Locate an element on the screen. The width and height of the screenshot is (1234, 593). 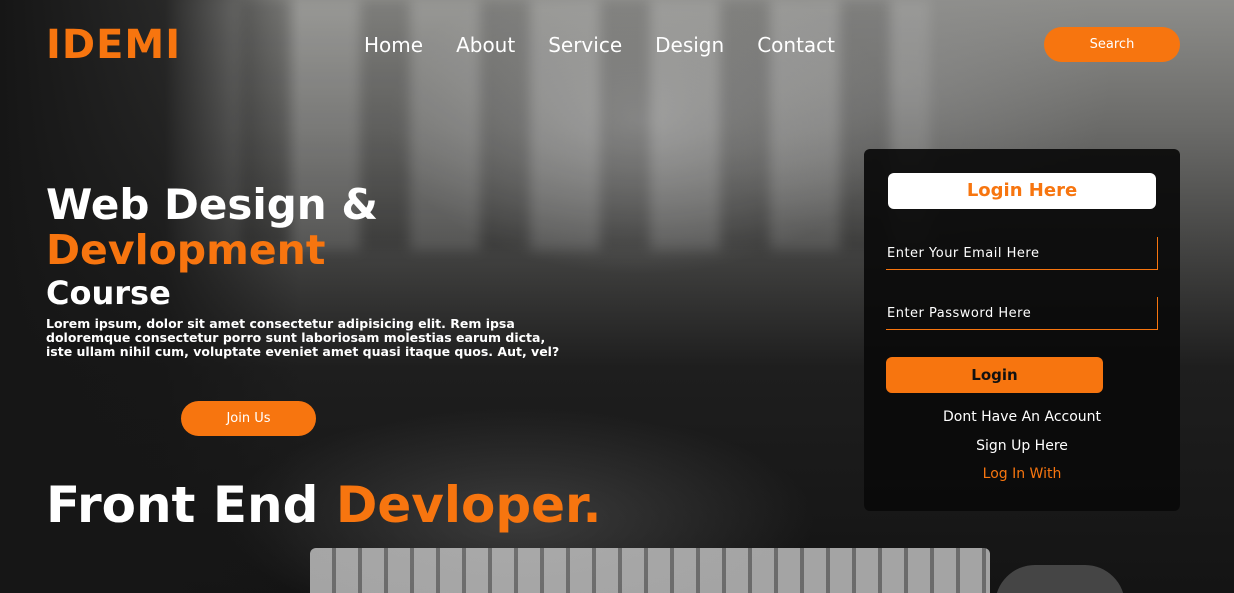
nav-about: About is located at coordinates (485, 45).